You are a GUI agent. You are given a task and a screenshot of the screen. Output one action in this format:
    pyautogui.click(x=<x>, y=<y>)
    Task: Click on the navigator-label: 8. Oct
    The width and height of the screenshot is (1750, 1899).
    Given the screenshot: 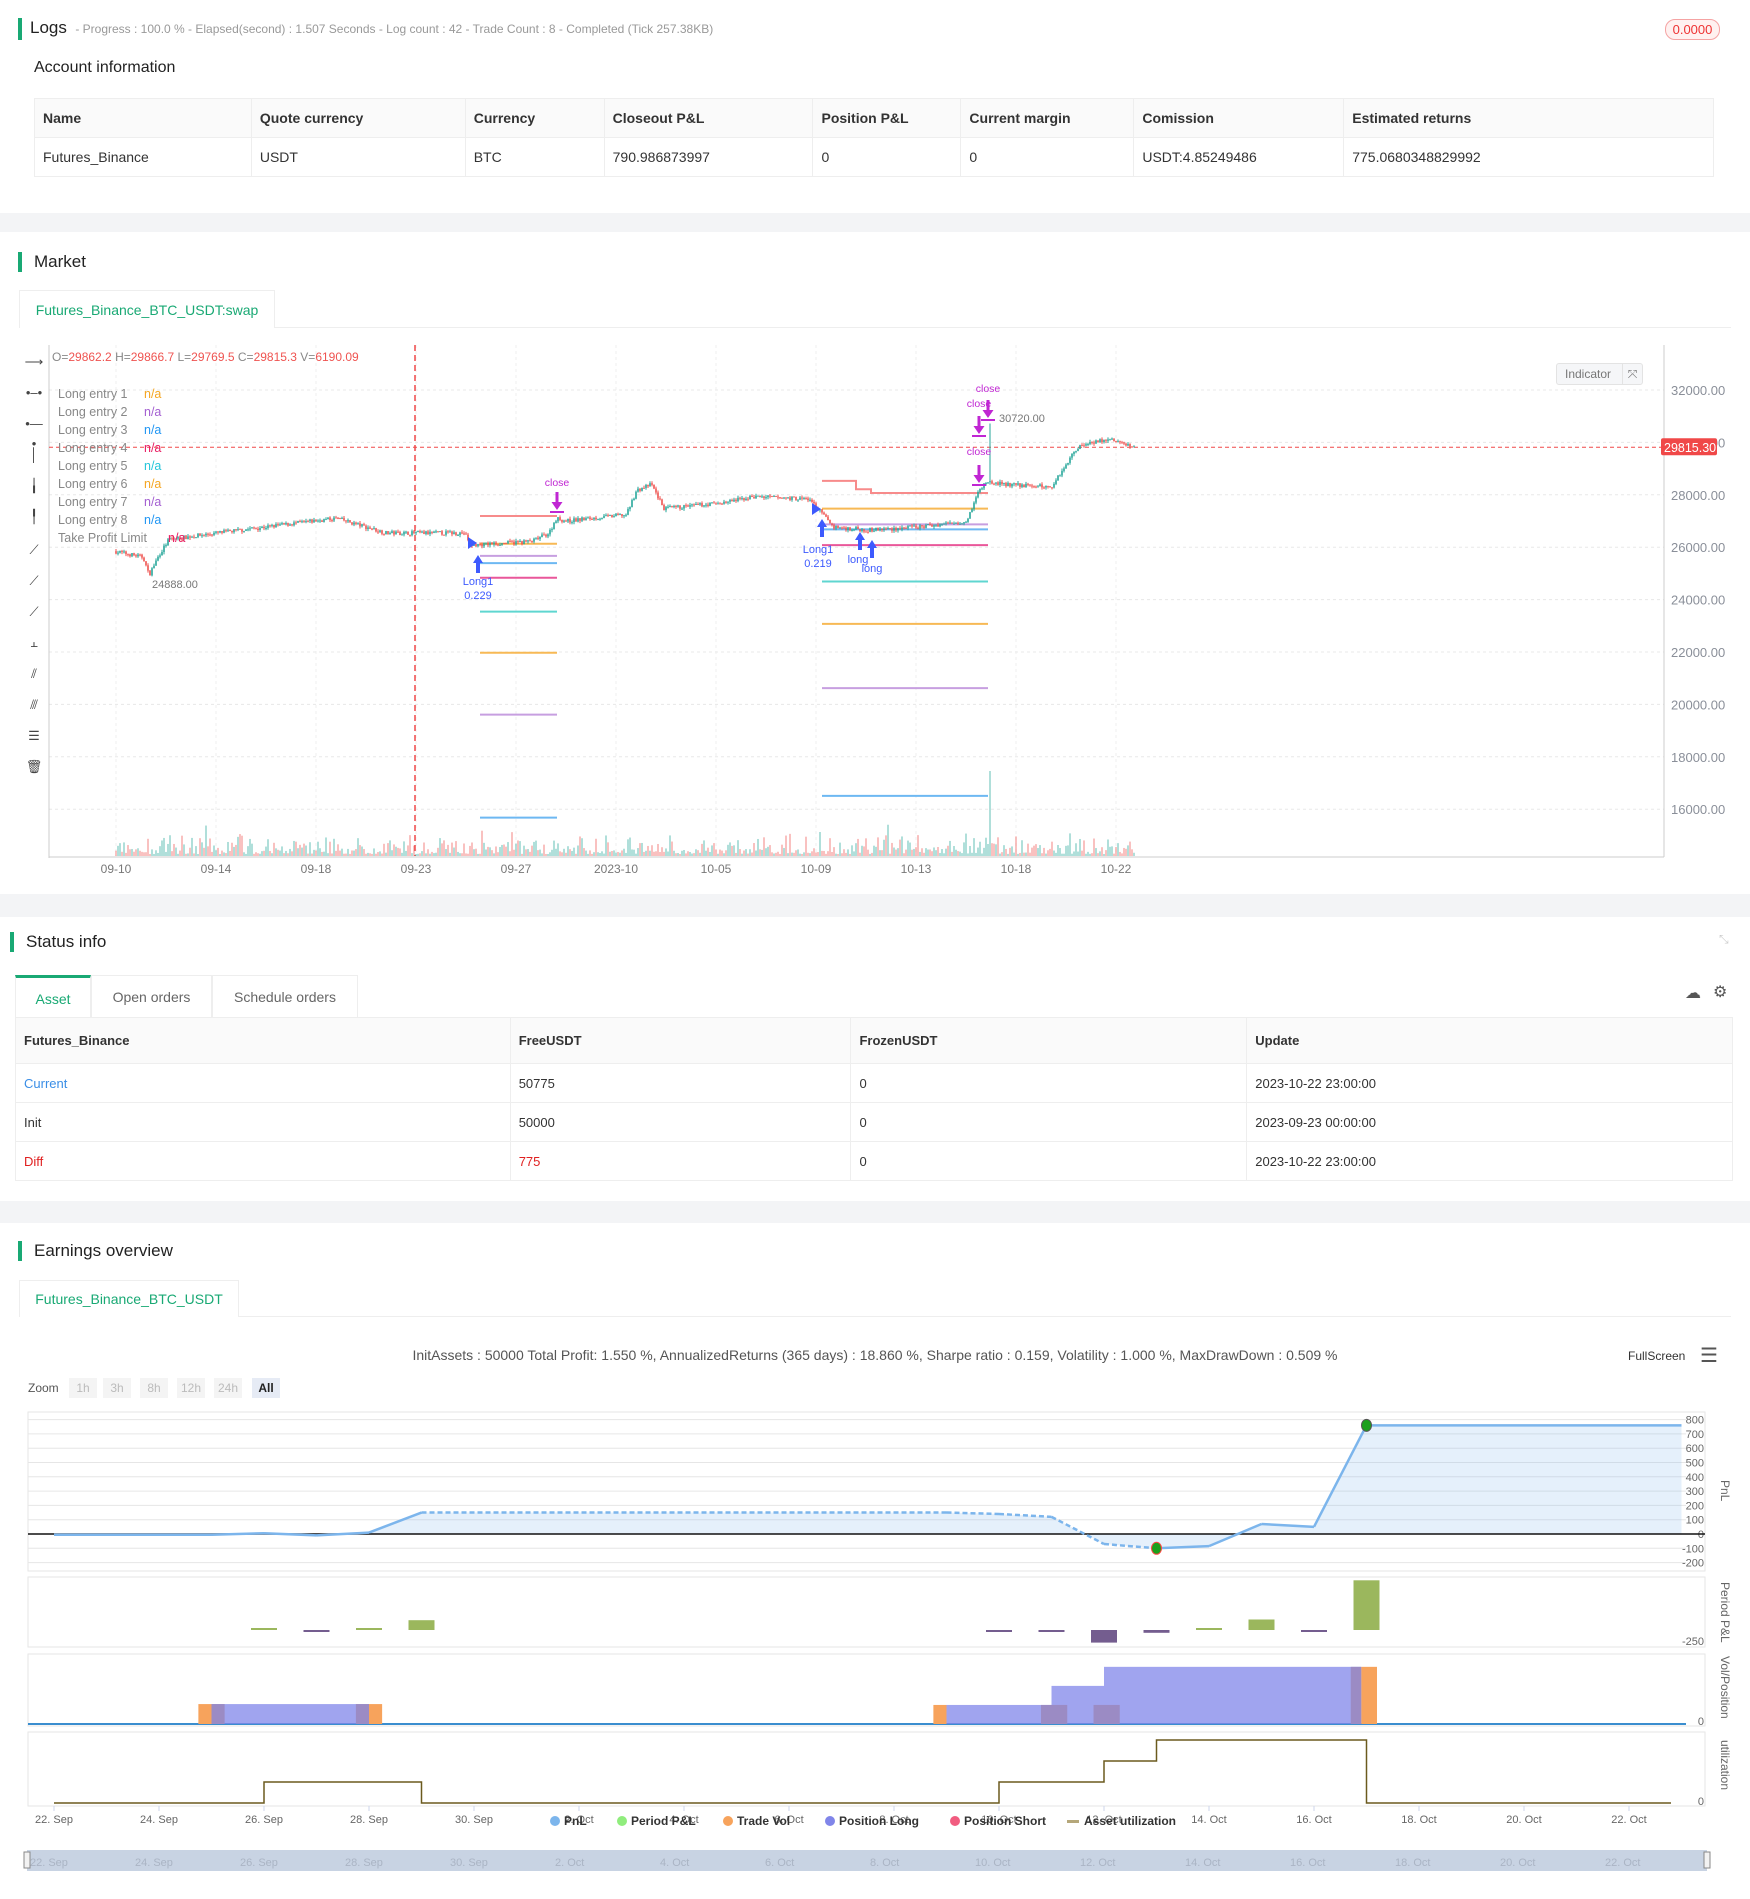 What is the action you would take?
    pyautogui.click(x=884, y=1863)
    